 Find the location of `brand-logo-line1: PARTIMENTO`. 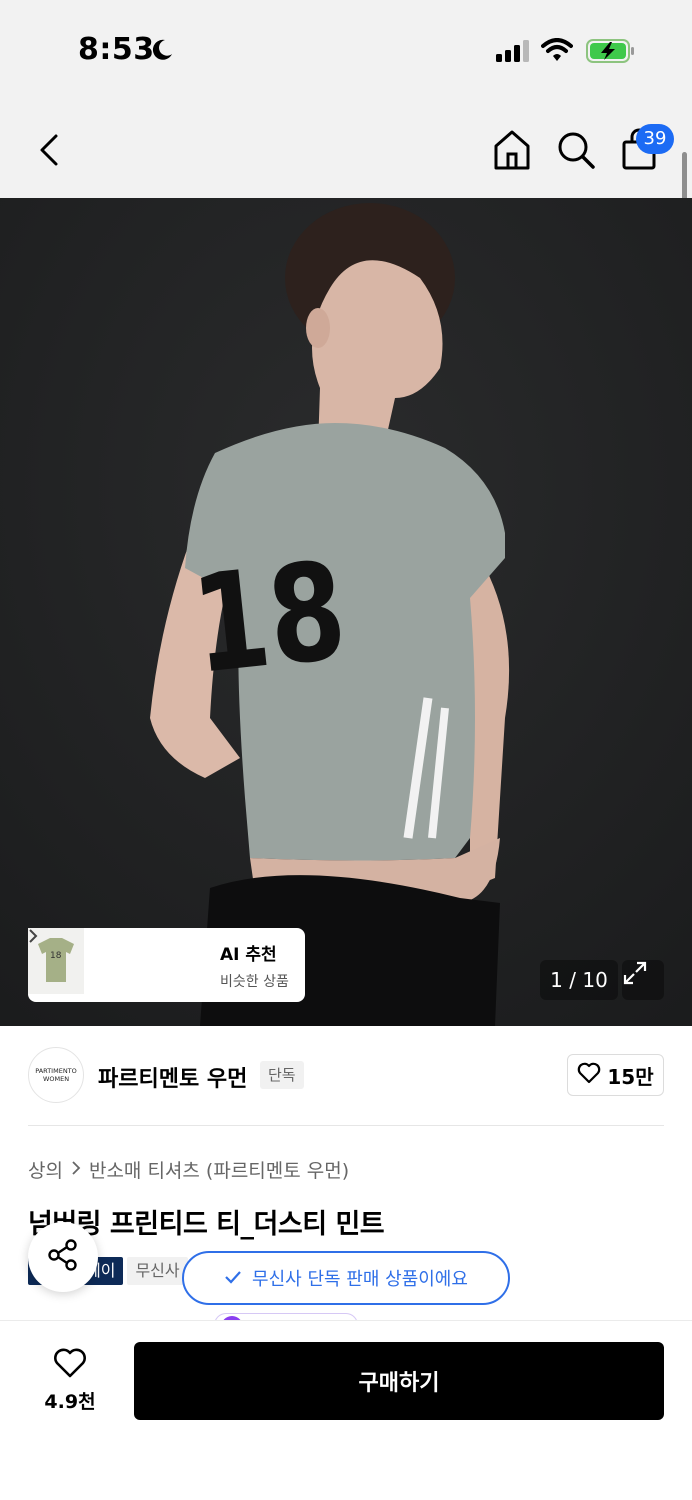

brand-logo-line1: PARTIMENTO is located at coordinates (56, 1071).